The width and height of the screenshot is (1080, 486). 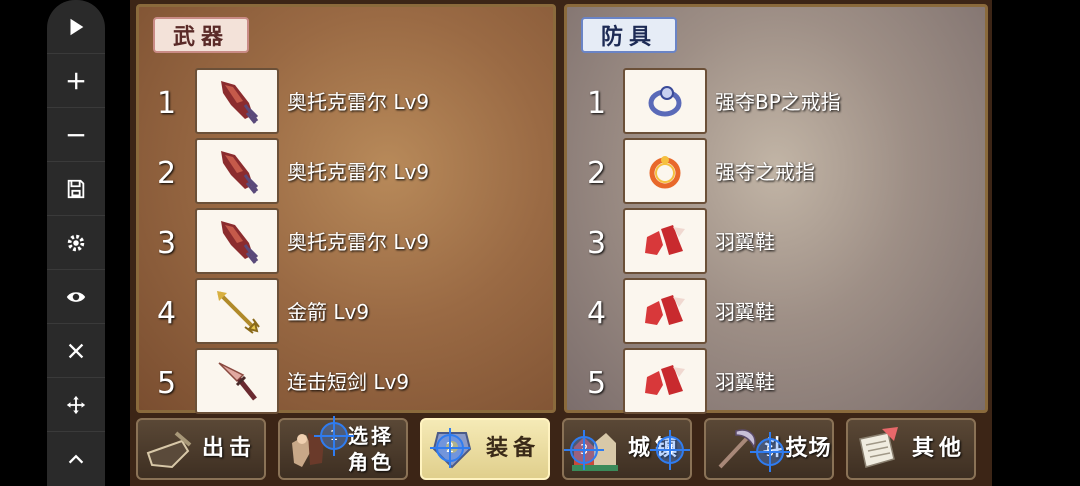 I want to click on weapon-row: 4 金箭 Lv9, so click(x=346, y=311).